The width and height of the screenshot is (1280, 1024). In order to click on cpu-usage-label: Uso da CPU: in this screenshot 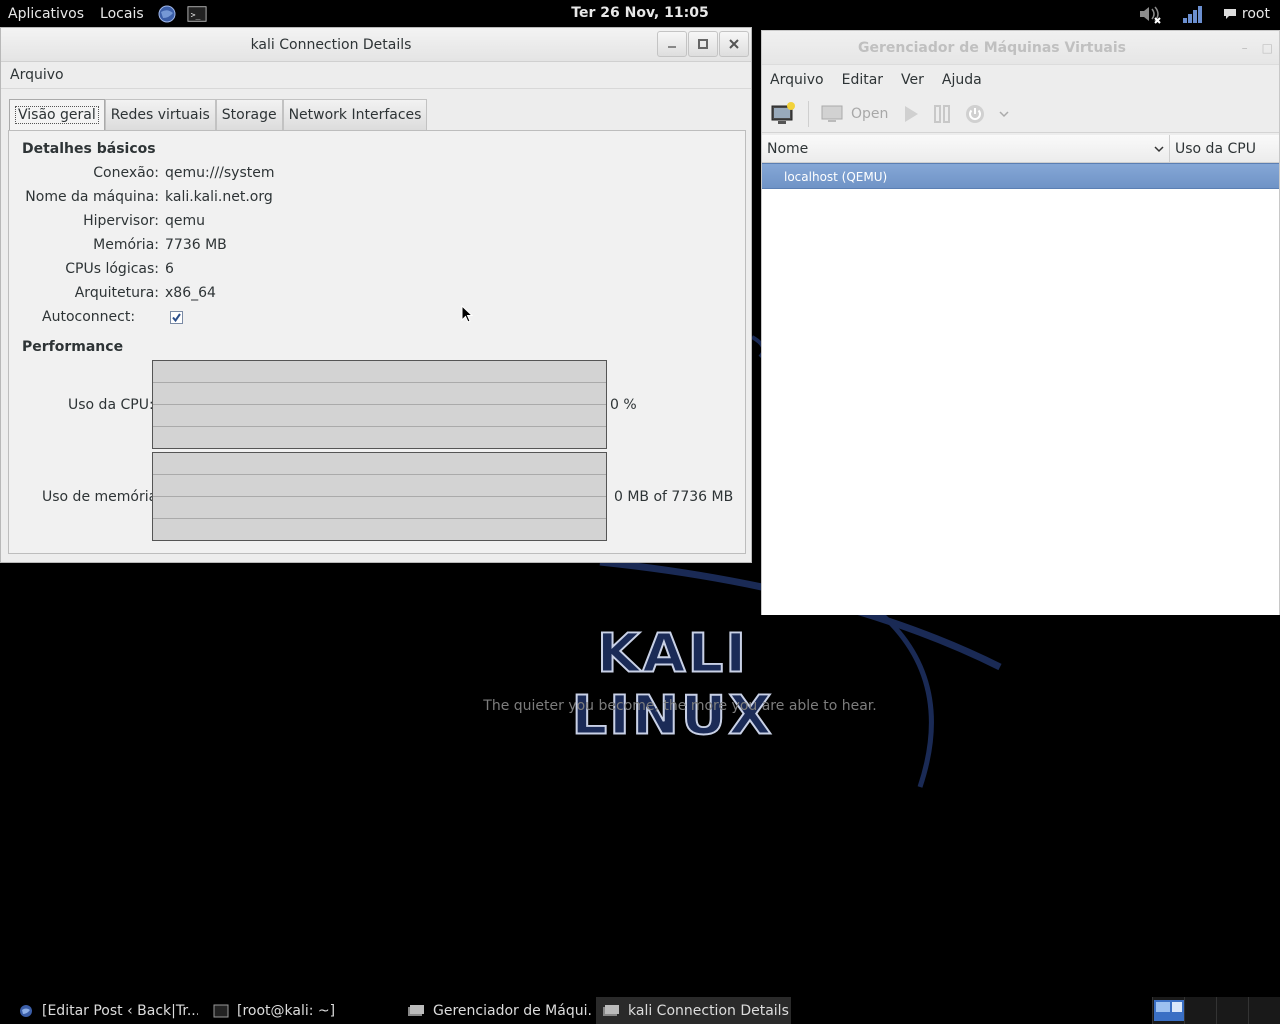, I will do `click(111, 405)`.